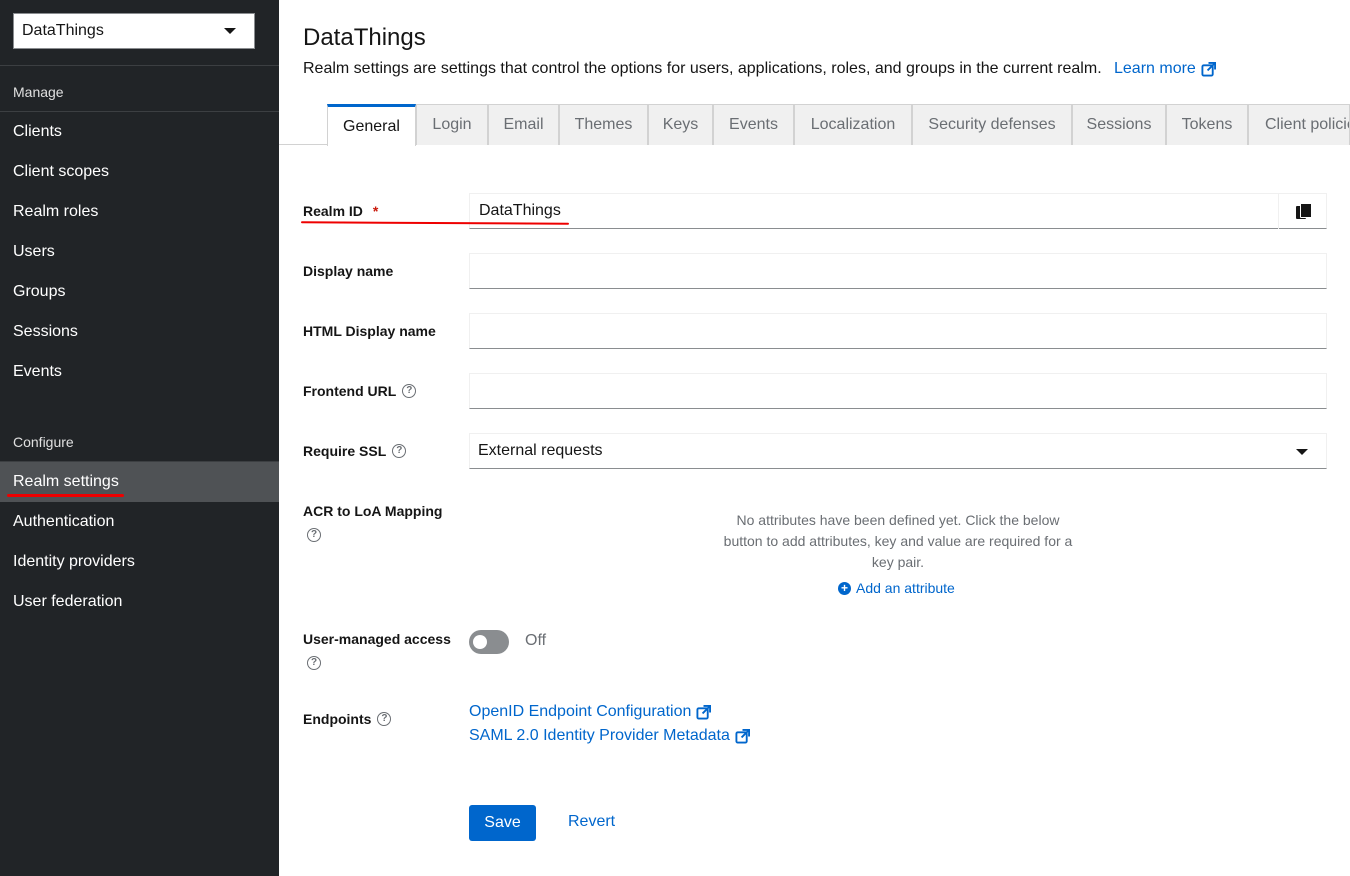 This screenshot has height=876, width=1350. What do you see at coordinates (139, 332) in the screenshot?
I see `sidebar-item-sessions: Sessions` at bounding box center [139, 332].